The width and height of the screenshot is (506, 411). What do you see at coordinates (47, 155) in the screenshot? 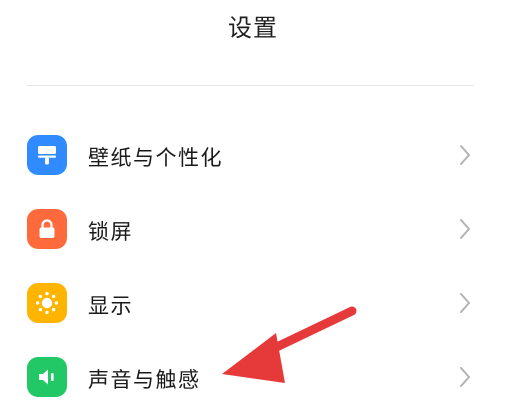
I see `wallpaper-brush-icon` at bounding box center [47, 155].